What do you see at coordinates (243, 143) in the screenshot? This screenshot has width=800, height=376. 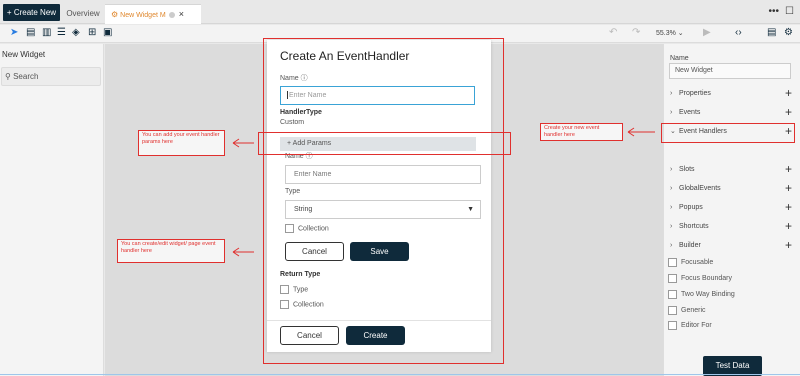 I see `arrow-to-params-note` at bounding box center [243, 143].